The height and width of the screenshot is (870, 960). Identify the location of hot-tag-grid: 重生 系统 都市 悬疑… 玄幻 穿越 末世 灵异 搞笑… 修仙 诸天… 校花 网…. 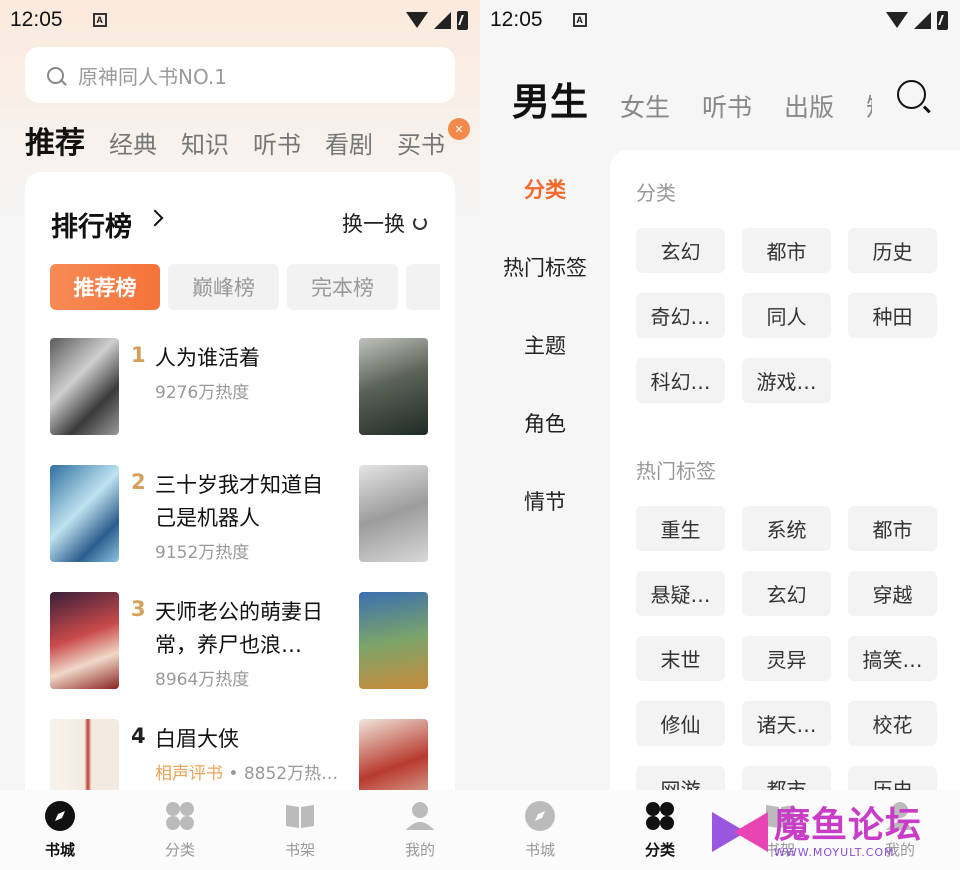
(791, 658).